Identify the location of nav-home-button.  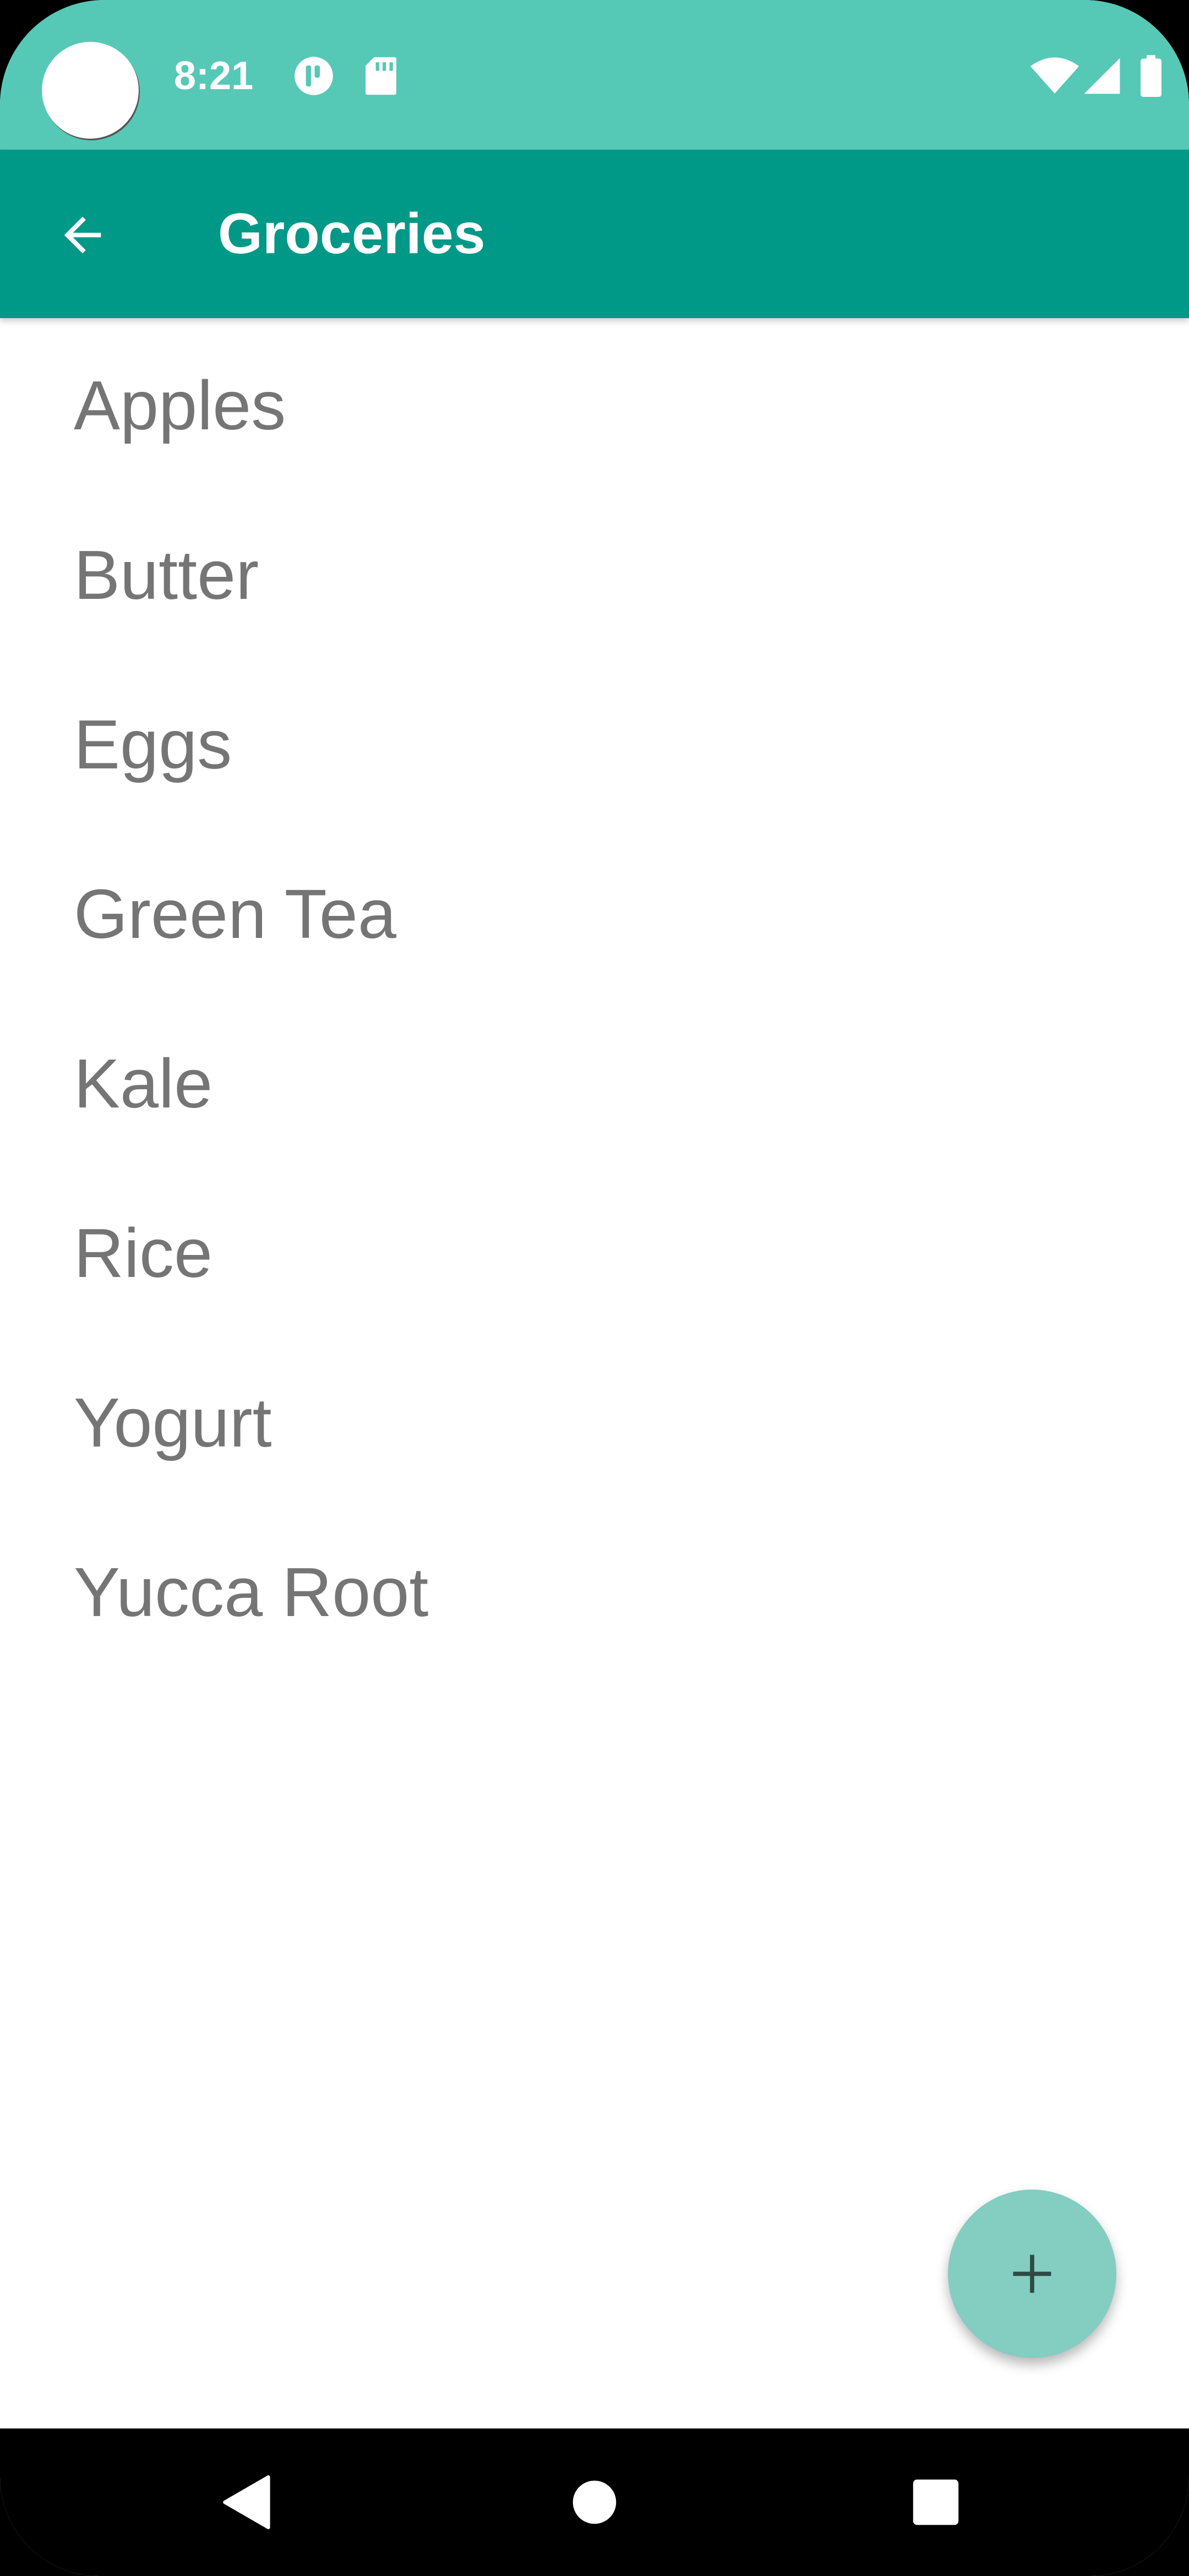
(594, 2502).